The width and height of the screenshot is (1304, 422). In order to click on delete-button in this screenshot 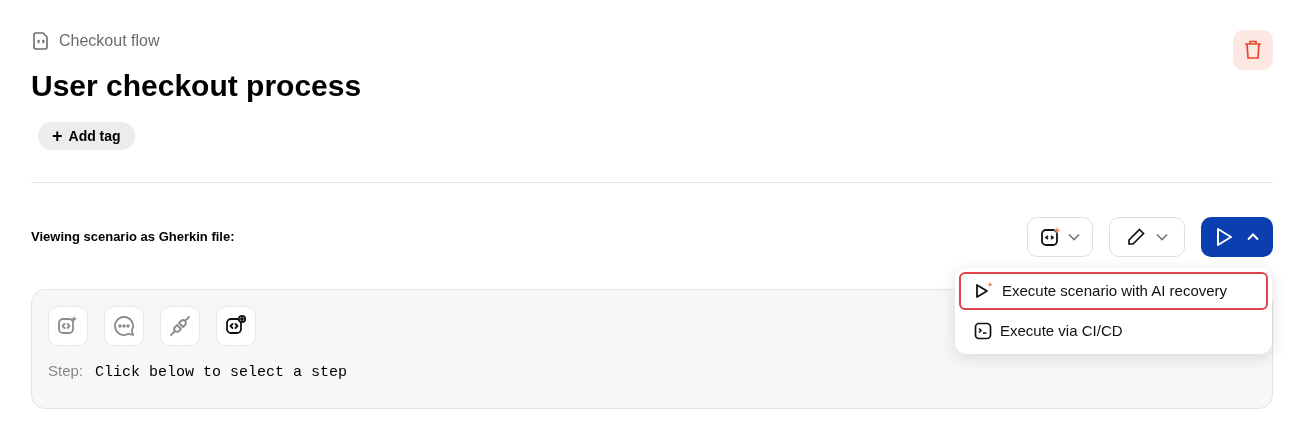, I will do `click(1253, 50)`.